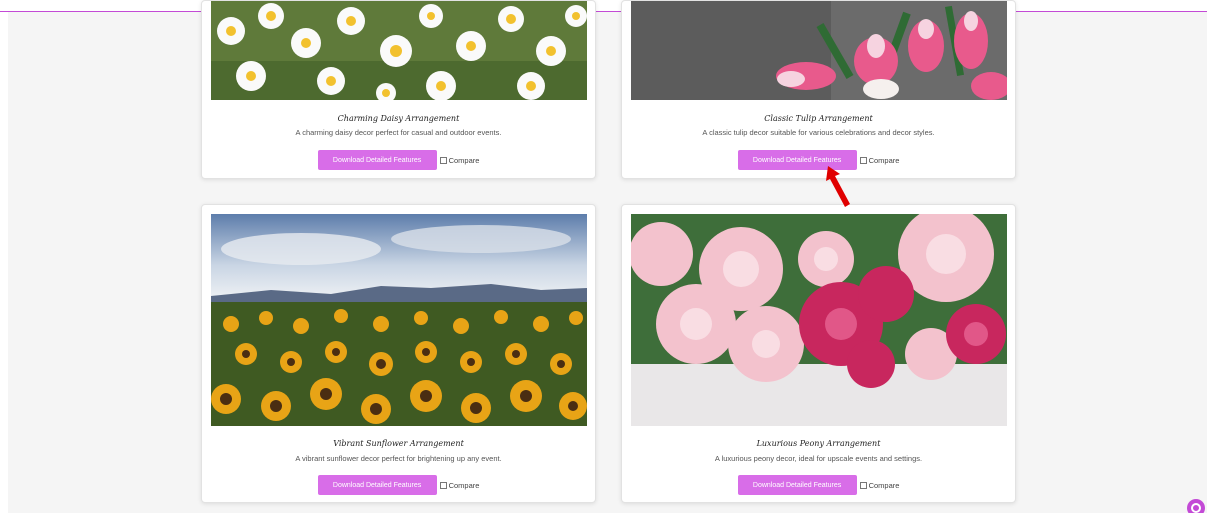 This screenshot has height=513, width=1207. Describe the element at coordinates (838, 186) in the screenshot. I see `red-arrow-annotation-icon` at that location.